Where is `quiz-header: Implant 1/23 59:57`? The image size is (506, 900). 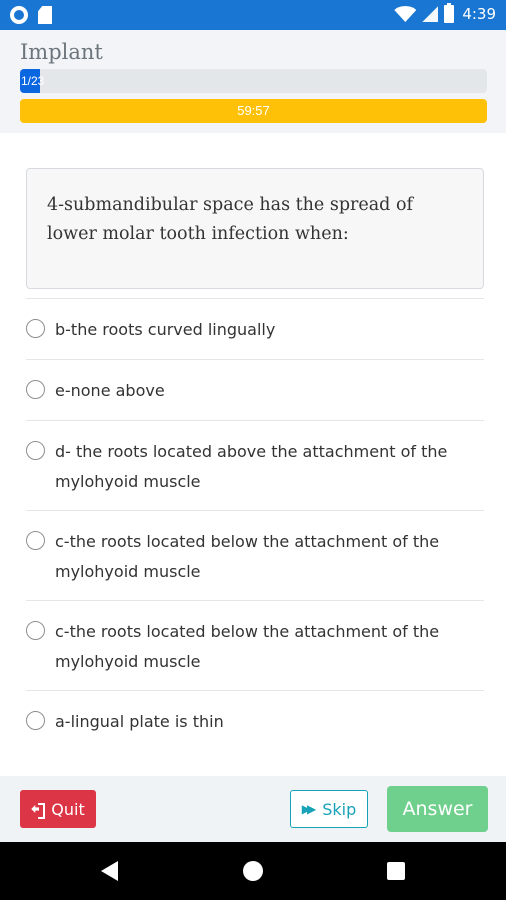 quiz-header: Implant 1/23 59:57 is located at coordinates (253, 81).